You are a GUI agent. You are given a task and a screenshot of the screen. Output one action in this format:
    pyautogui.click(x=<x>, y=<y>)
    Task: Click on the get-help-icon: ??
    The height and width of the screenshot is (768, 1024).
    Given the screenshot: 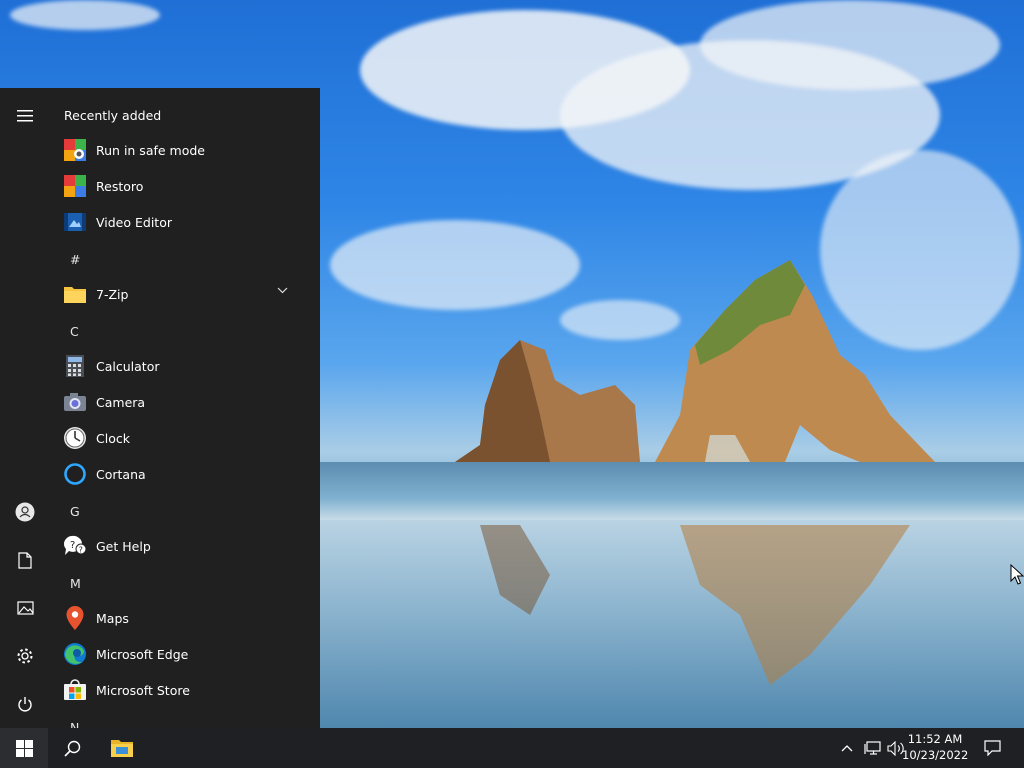 What is the action you would take?
    pyautogui.click(x=75, y=546)
    